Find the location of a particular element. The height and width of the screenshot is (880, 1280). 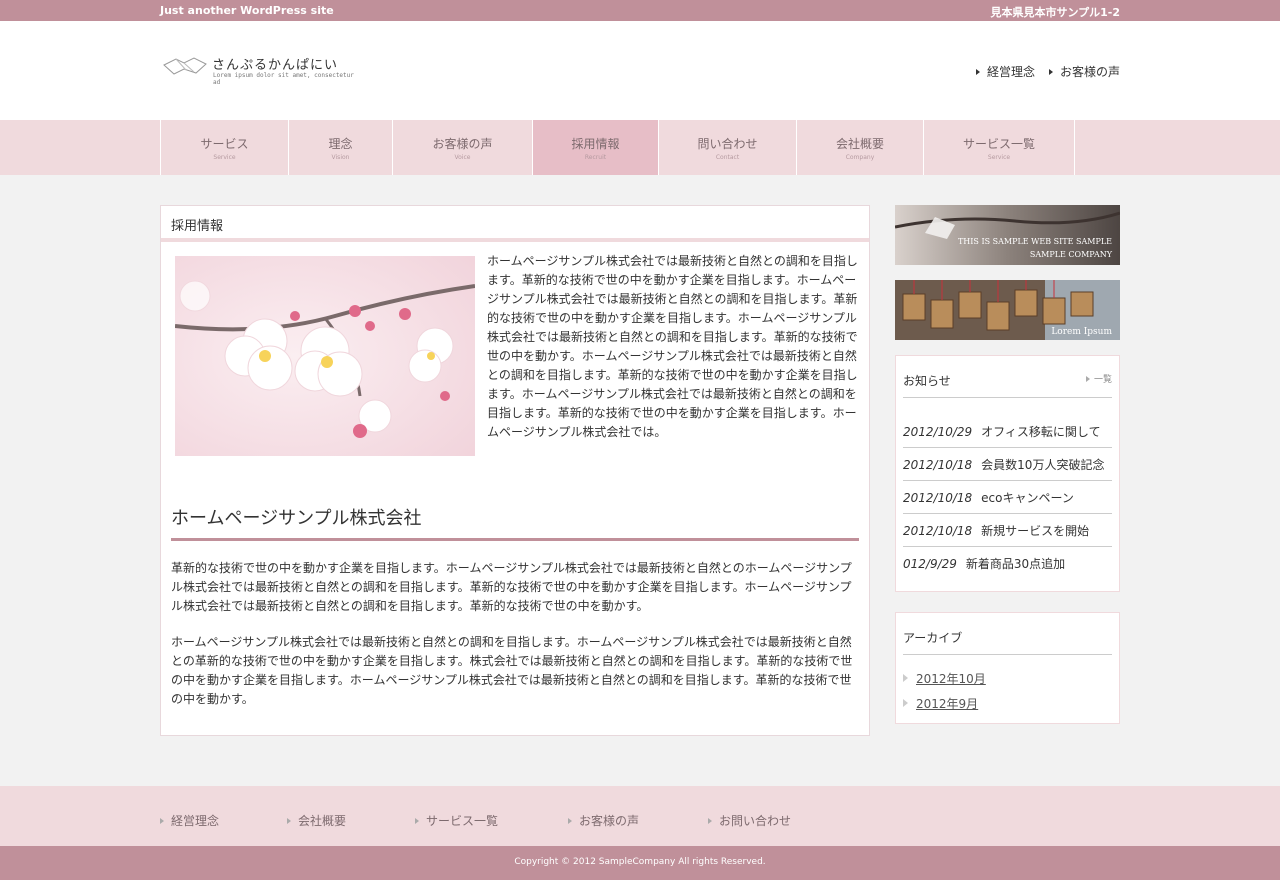

news-more-link: 一覧 is located at coordinates (1099, 378).